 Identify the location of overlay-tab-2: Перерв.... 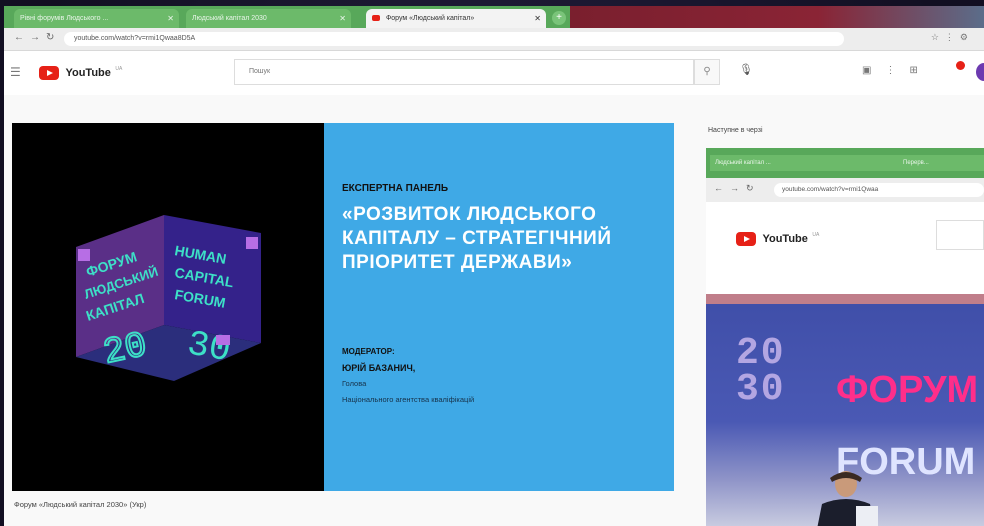
(941, 163).